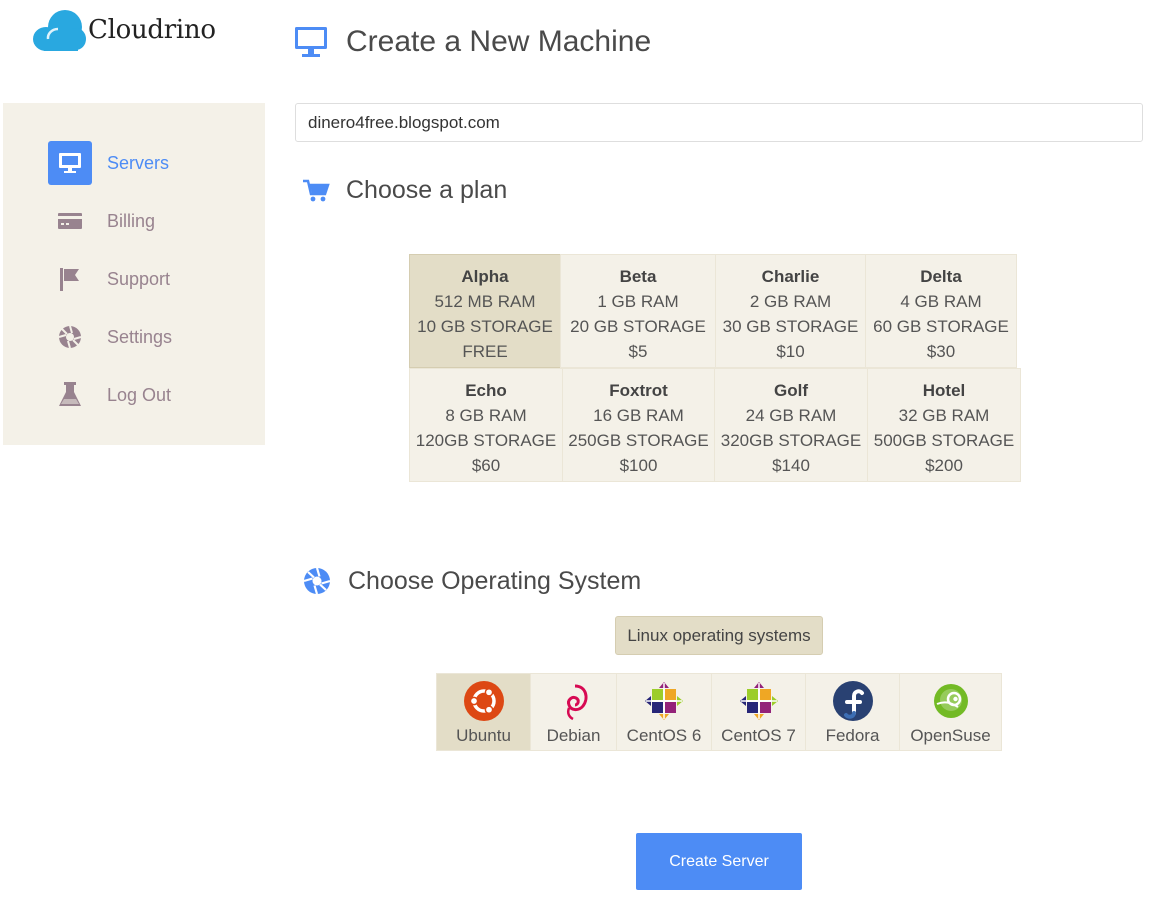 This screenshot has width=1154, height=897. Describe the element at coordinates (577, 702) in the screenshot. I see `debian-icon` at that location.